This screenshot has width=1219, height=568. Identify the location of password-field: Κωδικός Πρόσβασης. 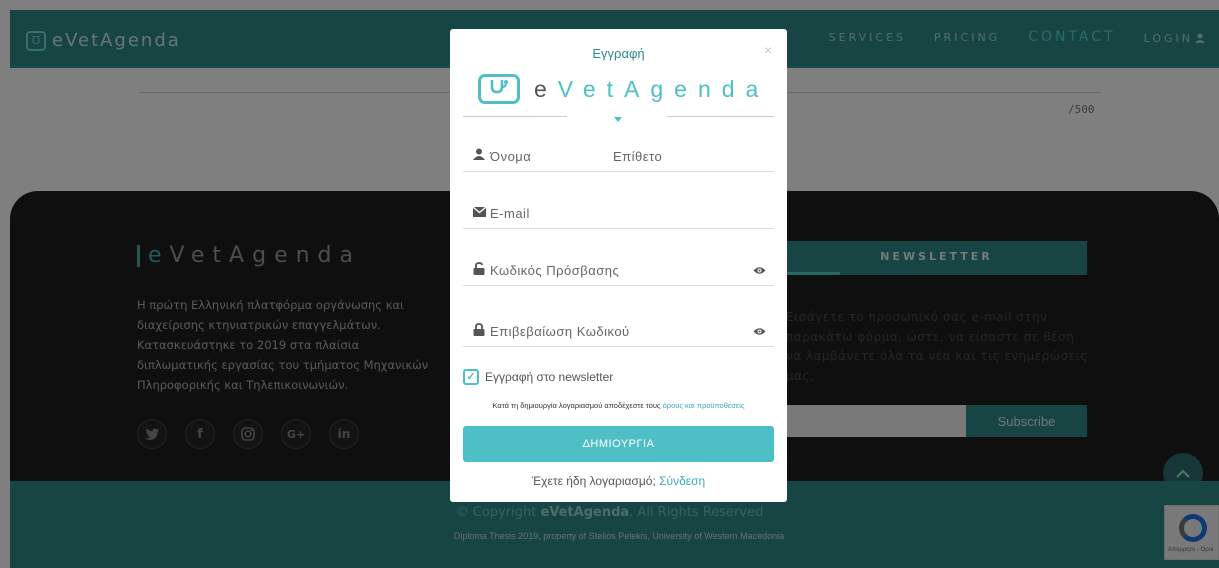
(618, 269).